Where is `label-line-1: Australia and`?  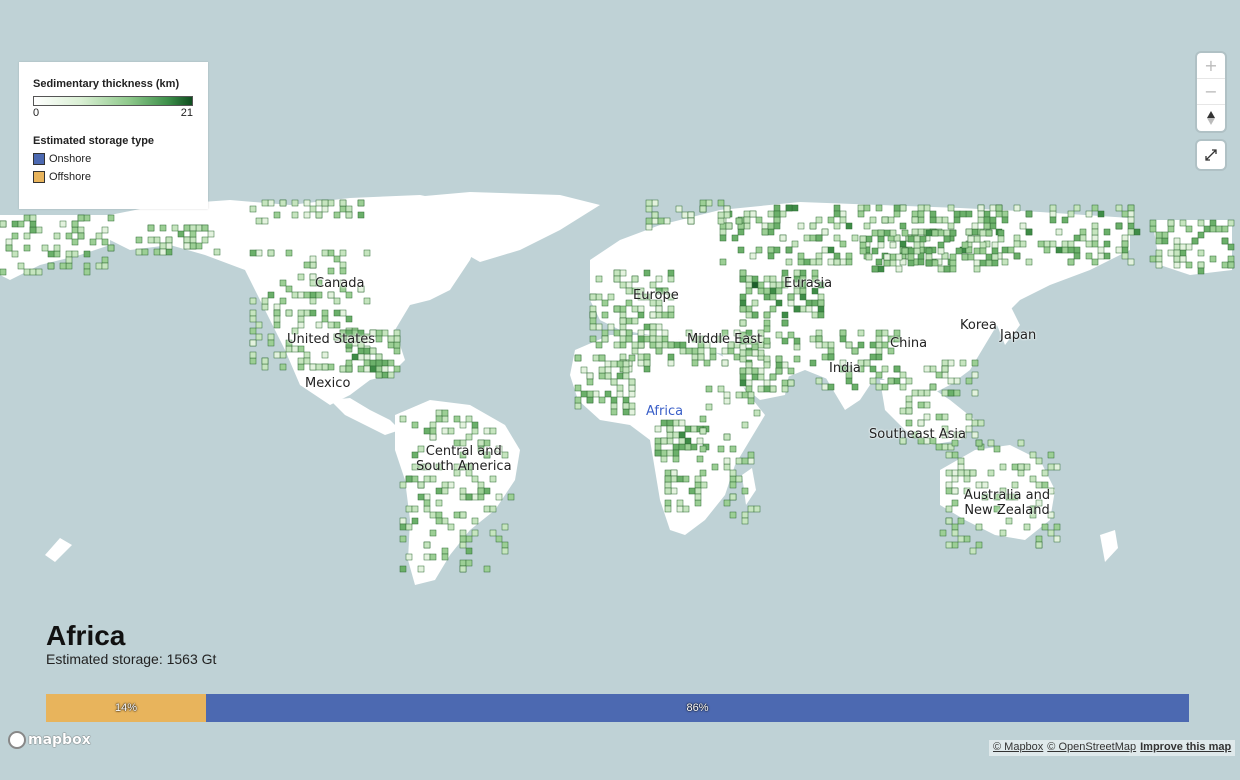 label-line-1: Australia and is located at coordinates (1007, 495).